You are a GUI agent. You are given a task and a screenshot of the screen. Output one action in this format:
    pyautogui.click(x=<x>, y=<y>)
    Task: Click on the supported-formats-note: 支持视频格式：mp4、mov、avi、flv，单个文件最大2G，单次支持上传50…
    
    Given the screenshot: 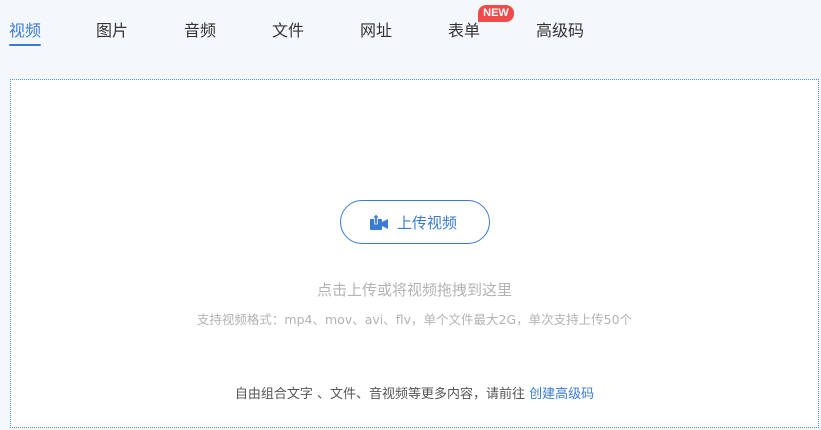 What is the action you would take?
    pyautogui.click(x=414, y=319)
    